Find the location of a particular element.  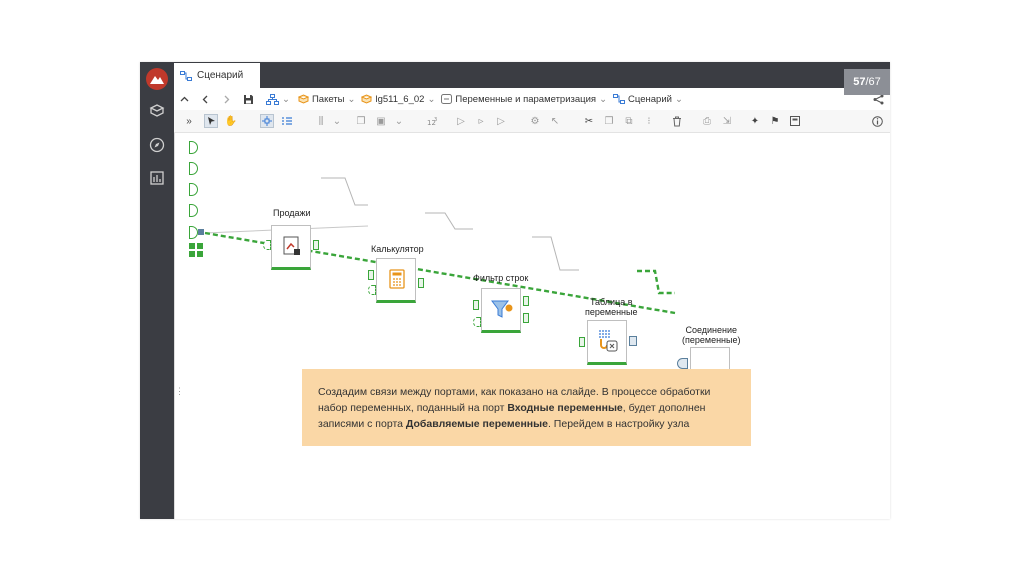

cursor-icon: ↖ is located at coordinates (555, 121).